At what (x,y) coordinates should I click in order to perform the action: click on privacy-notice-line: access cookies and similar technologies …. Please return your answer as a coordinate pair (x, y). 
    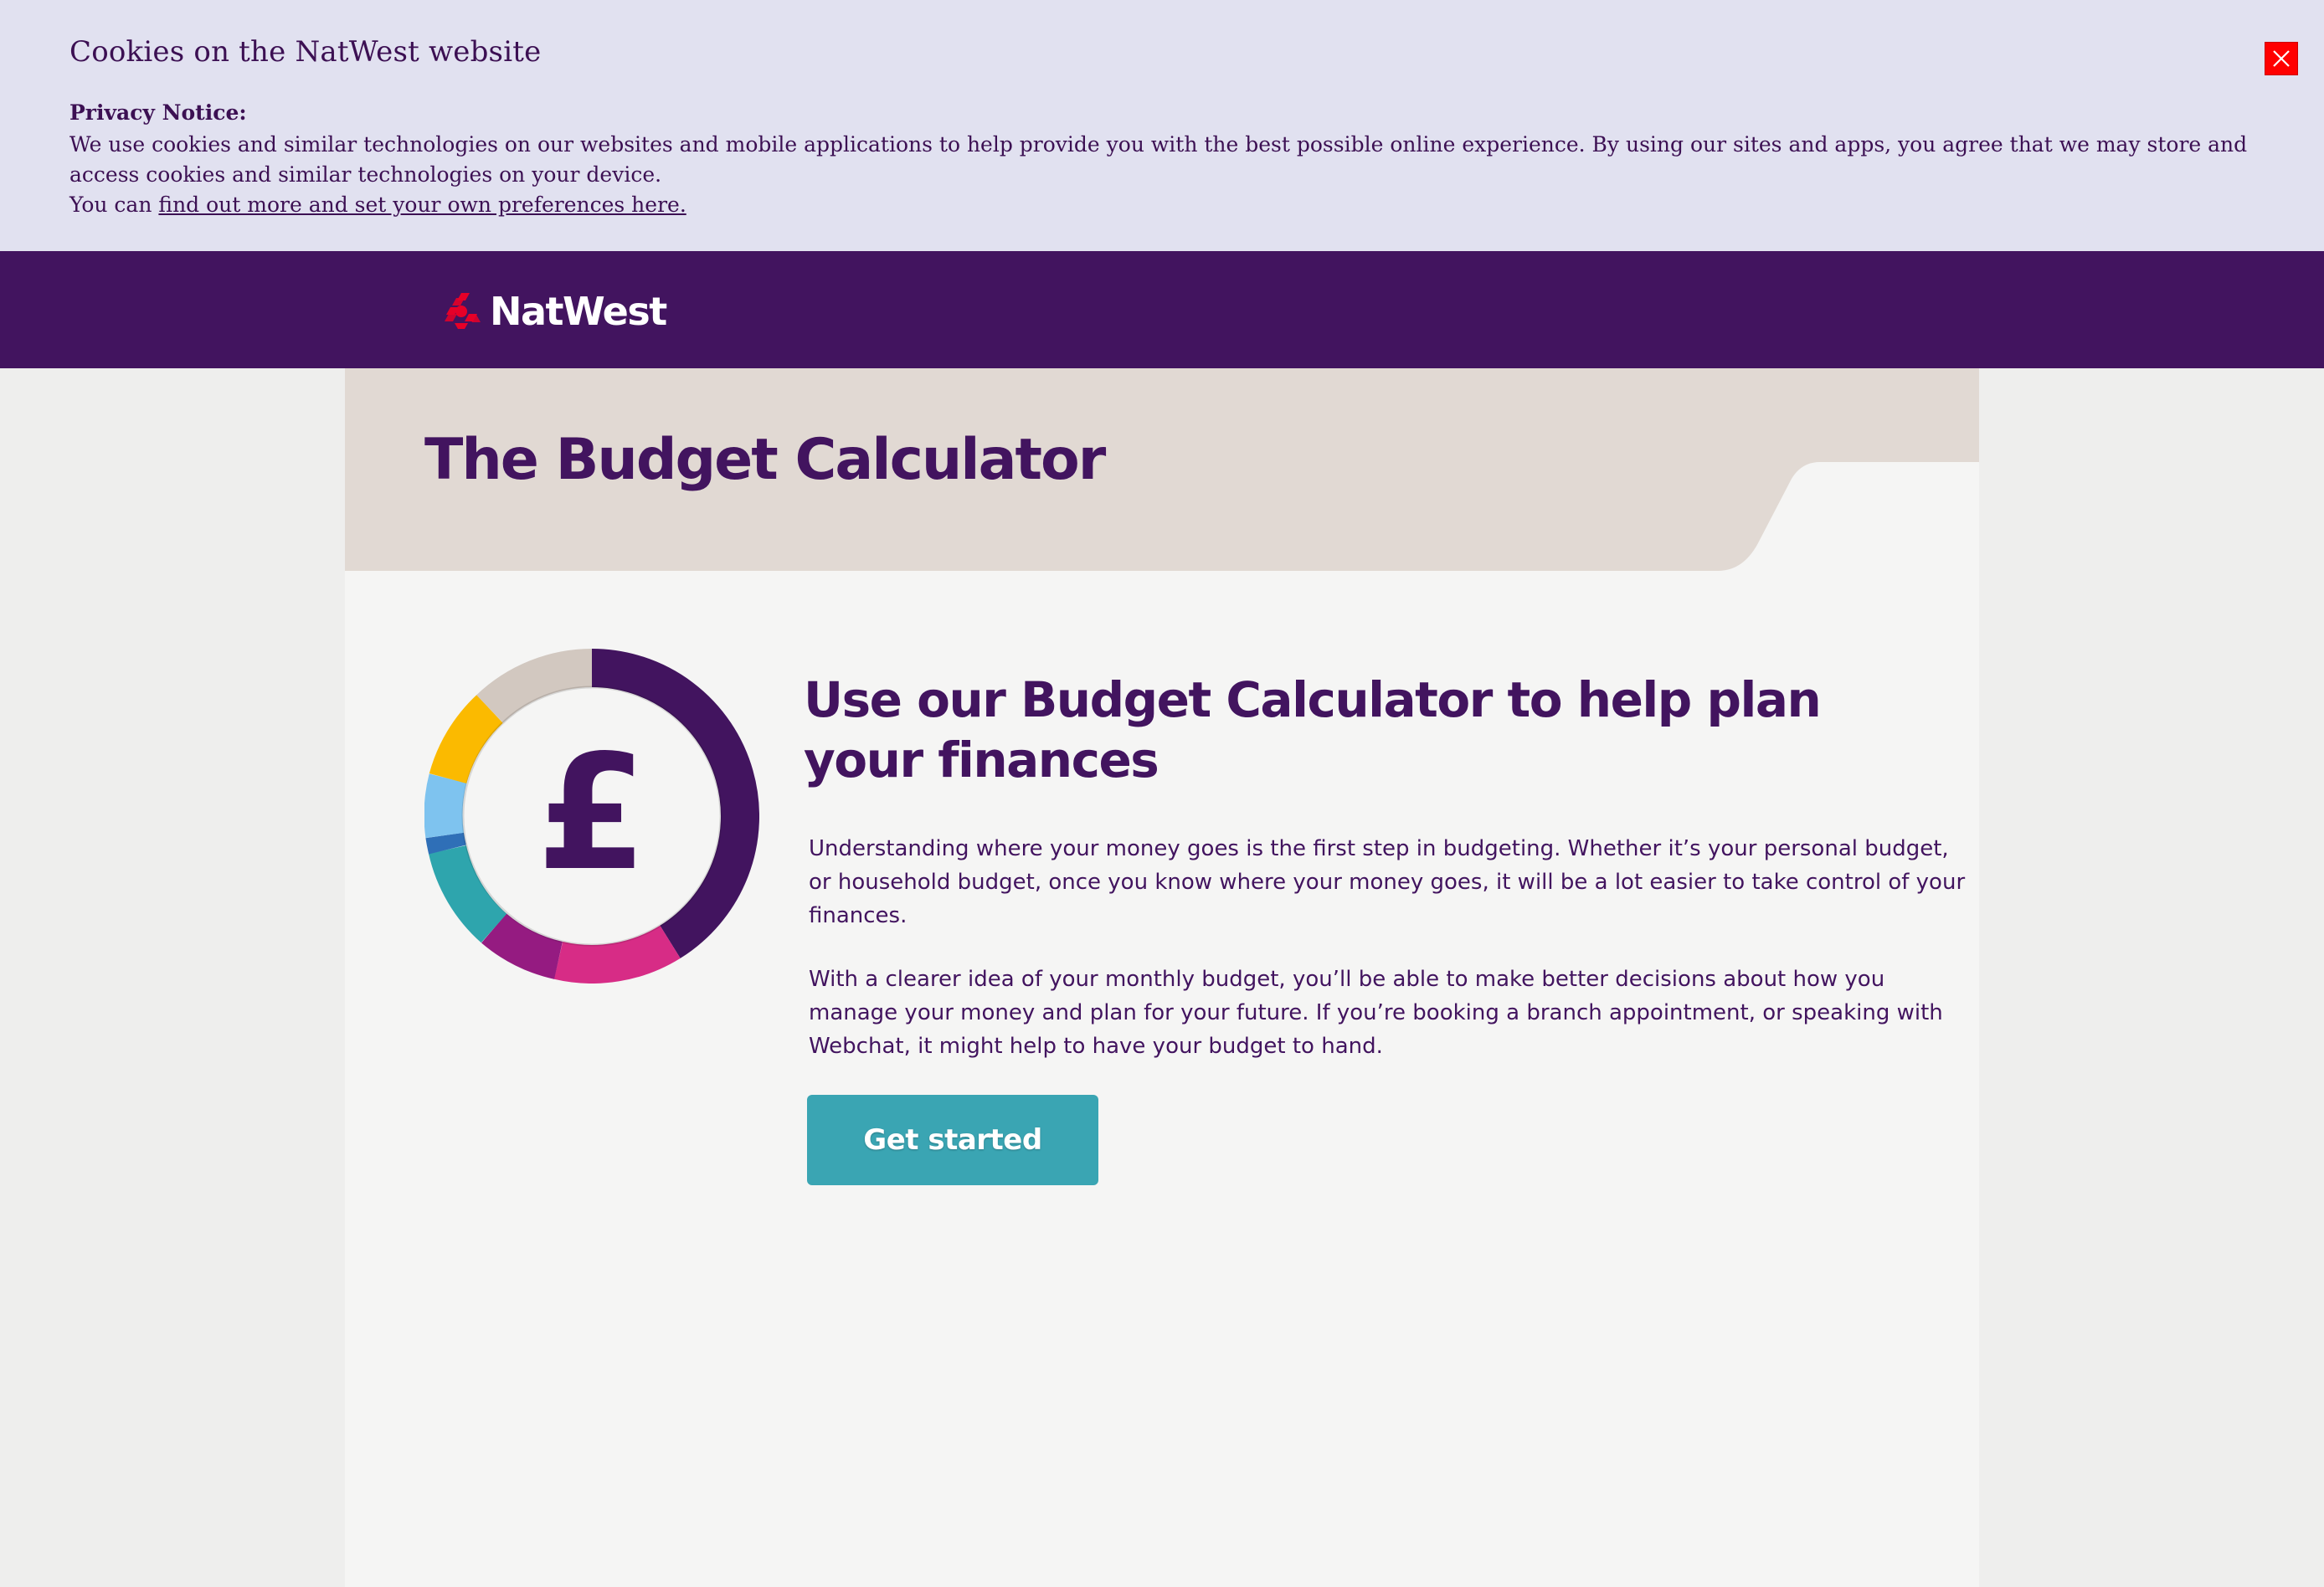
    Looking at the image, I should click on (365, 175).